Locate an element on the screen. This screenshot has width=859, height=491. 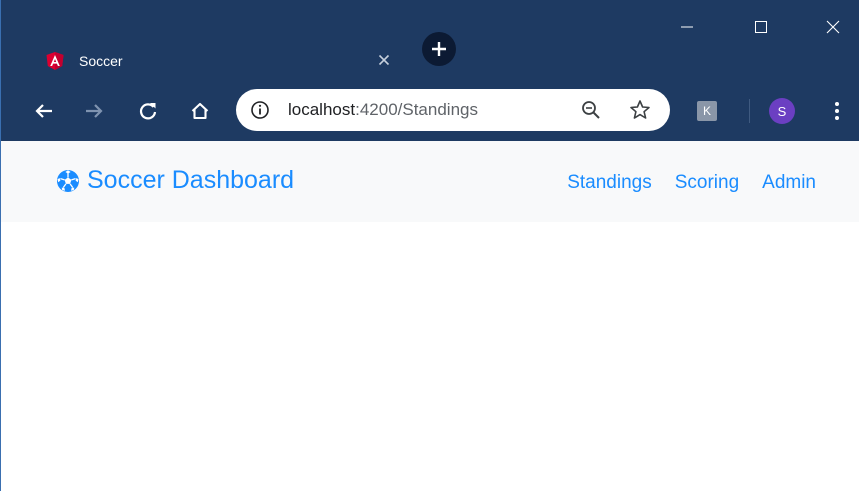
home-button is located at coordinates (200, 111).